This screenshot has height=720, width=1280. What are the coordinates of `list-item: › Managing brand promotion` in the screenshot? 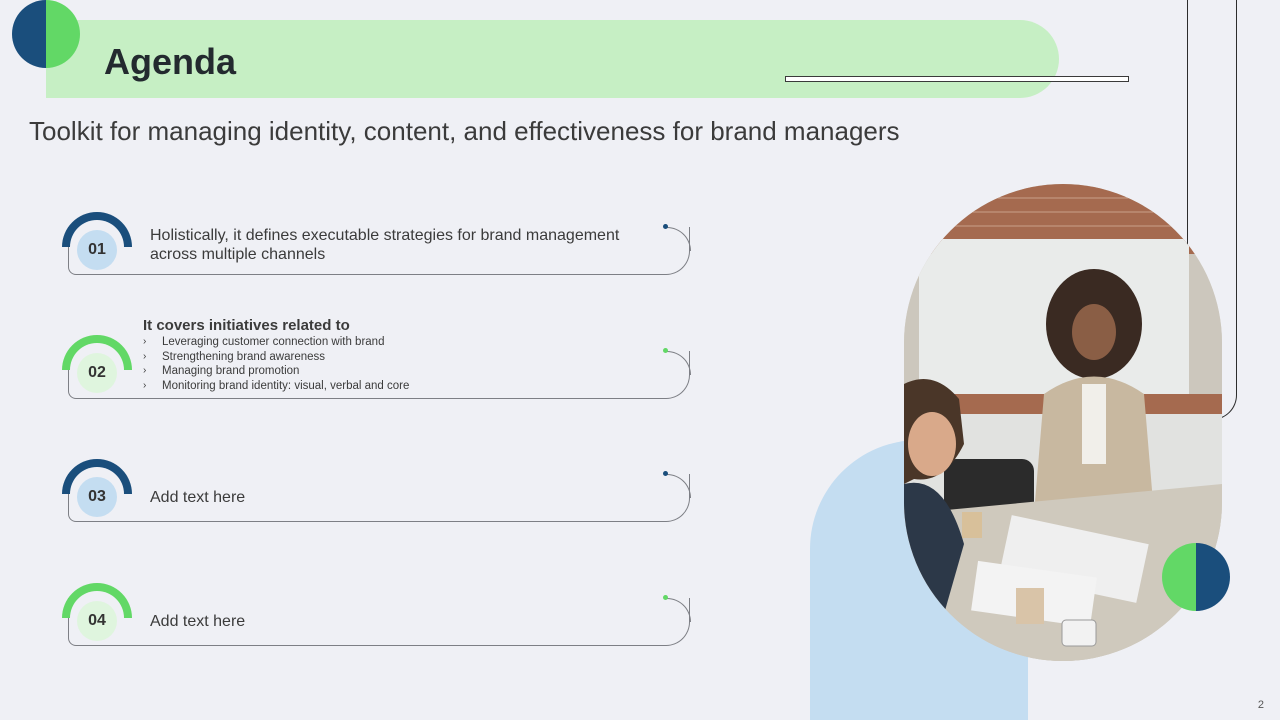 It's located at (221, 371).